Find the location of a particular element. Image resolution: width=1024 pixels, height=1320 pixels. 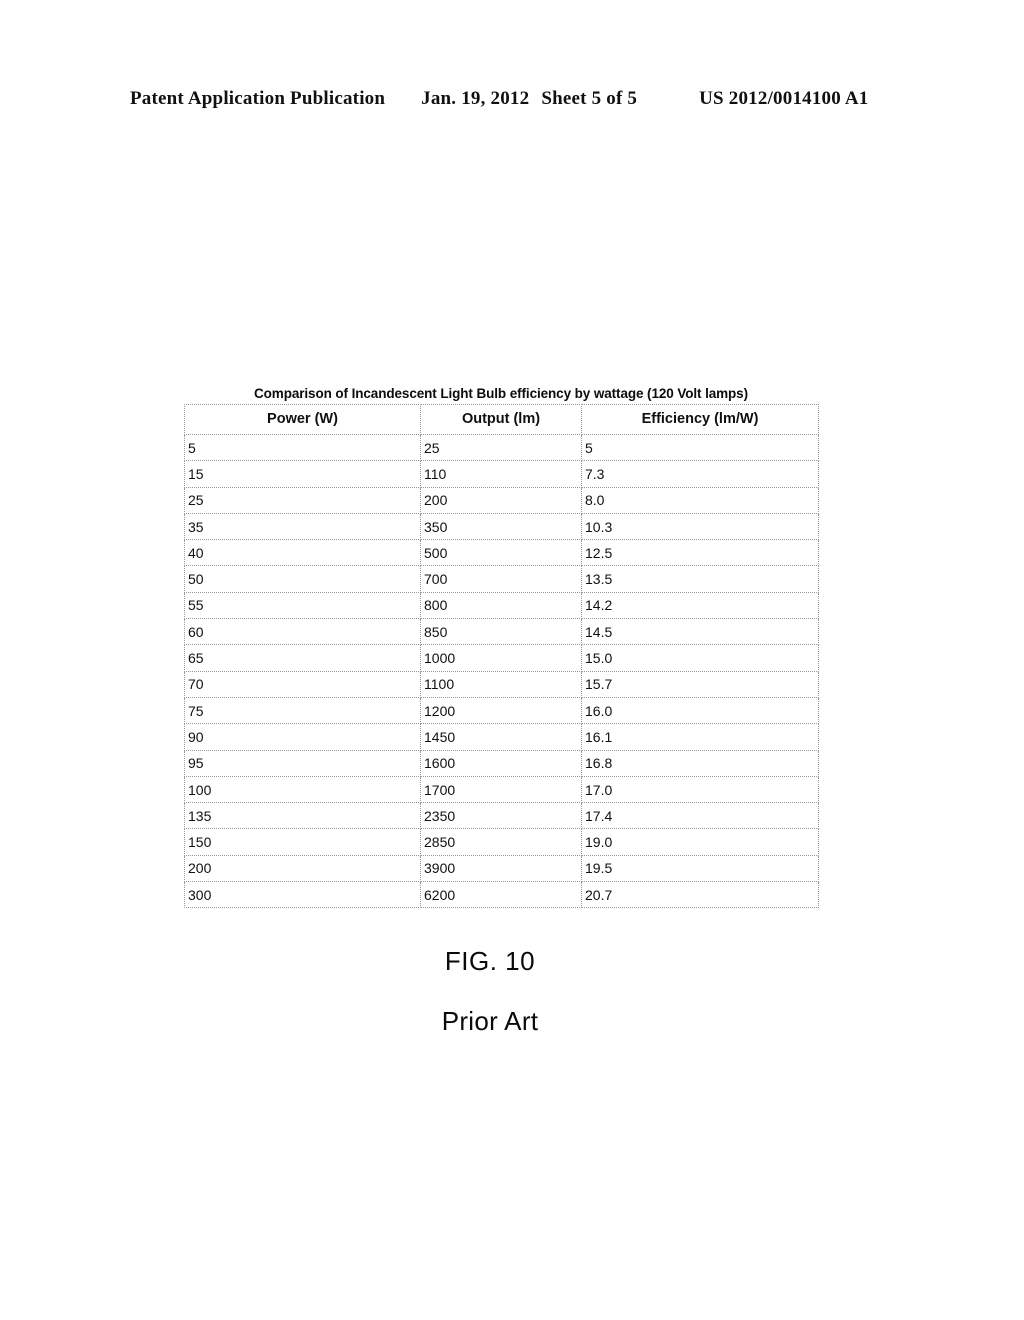

cell-power: 65 is located at coordinates (302, 658).